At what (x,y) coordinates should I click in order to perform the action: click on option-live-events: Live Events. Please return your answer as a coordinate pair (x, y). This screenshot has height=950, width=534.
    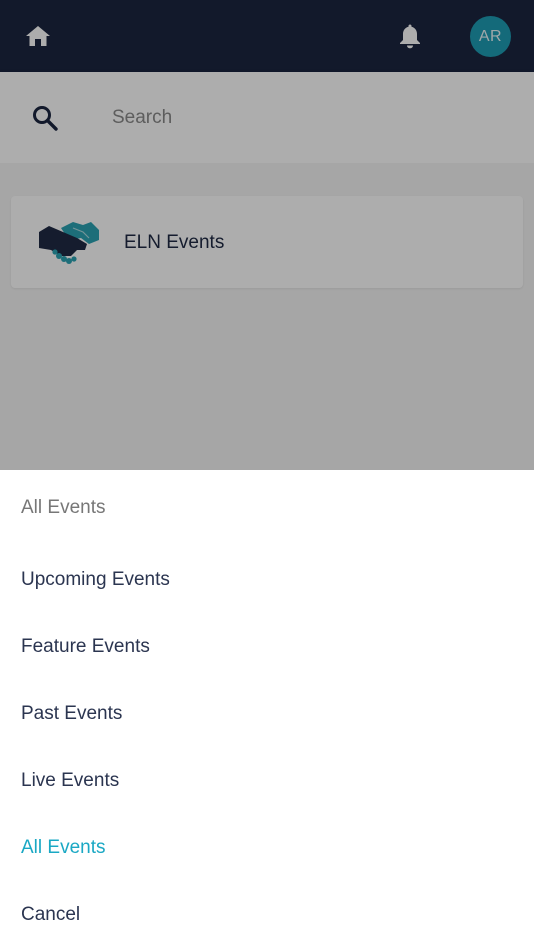
    Looking at the image, I should click on (70, 781).